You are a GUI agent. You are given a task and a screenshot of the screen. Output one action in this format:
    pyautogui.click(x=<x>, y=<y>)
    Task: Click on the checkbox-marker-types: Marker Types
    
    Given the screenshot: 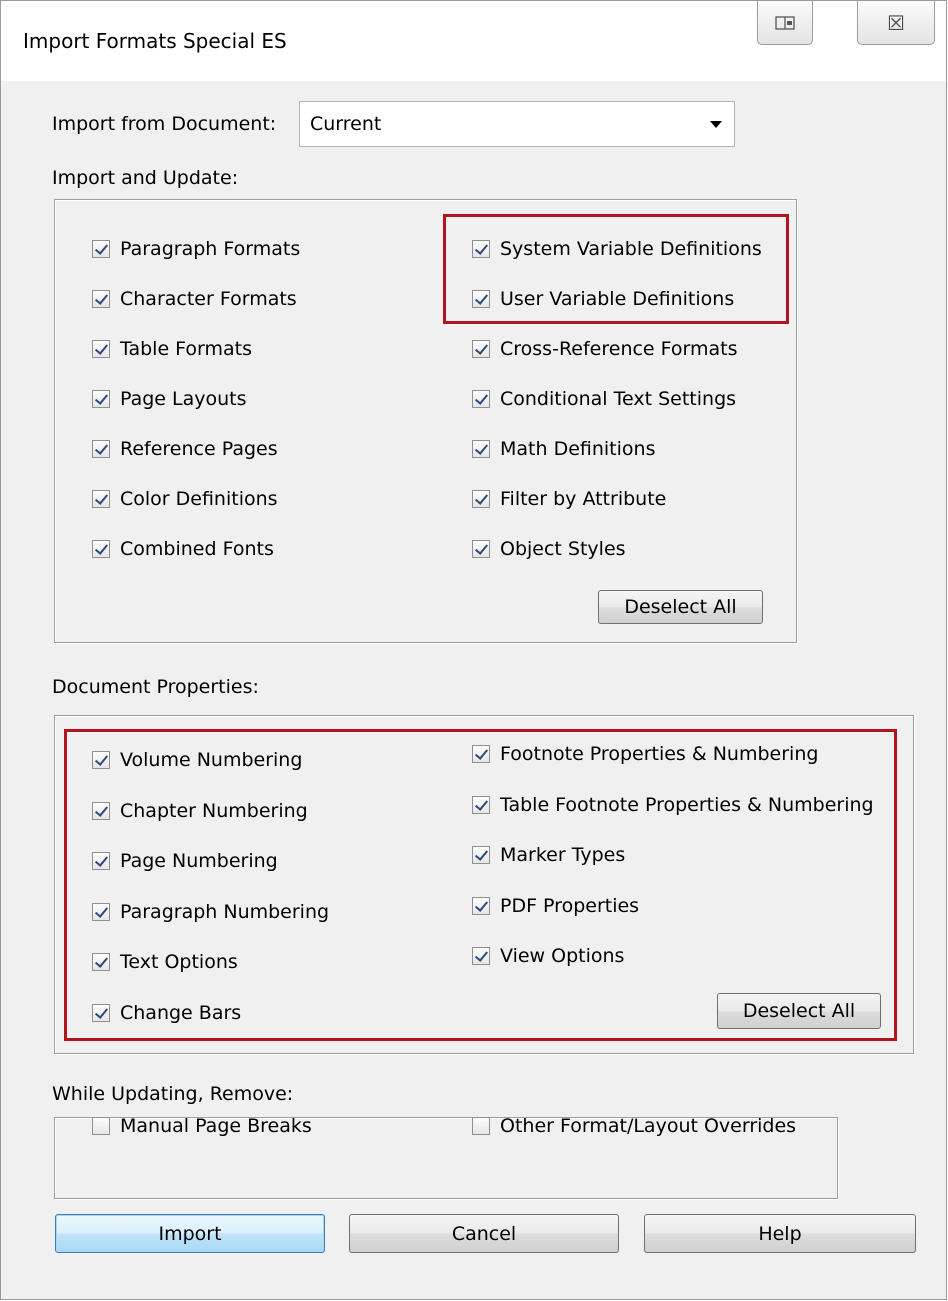 What is the action you would take?
    pyautogui.click(x=548, y=855)
    